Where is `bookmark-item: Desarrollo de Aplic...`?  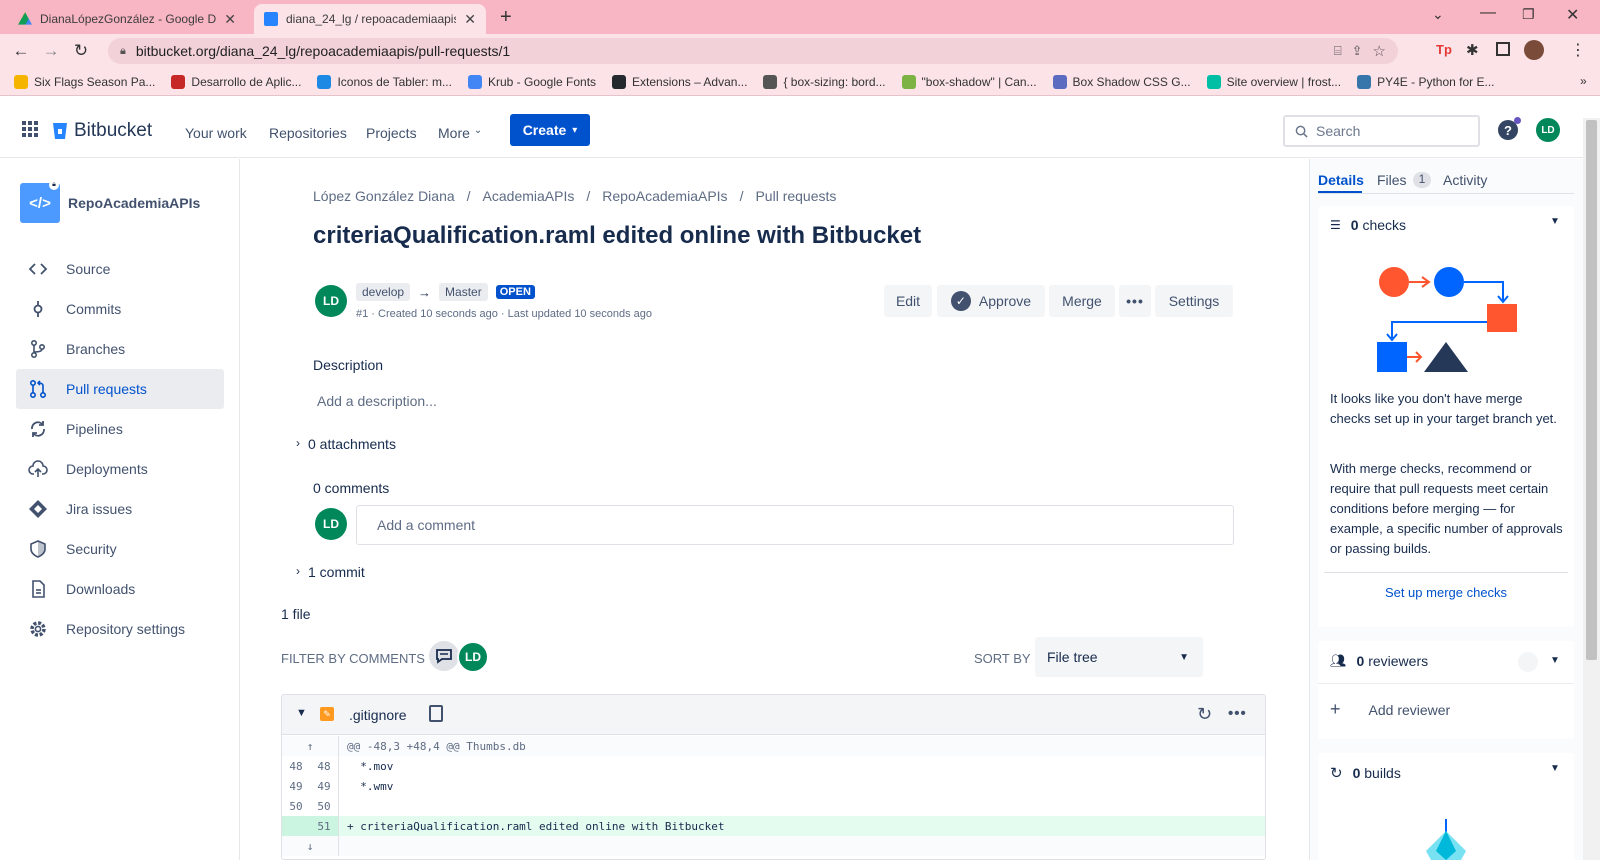 bookmark-item: Desarrollo de Aplic... is located at coordinates (236, 81).